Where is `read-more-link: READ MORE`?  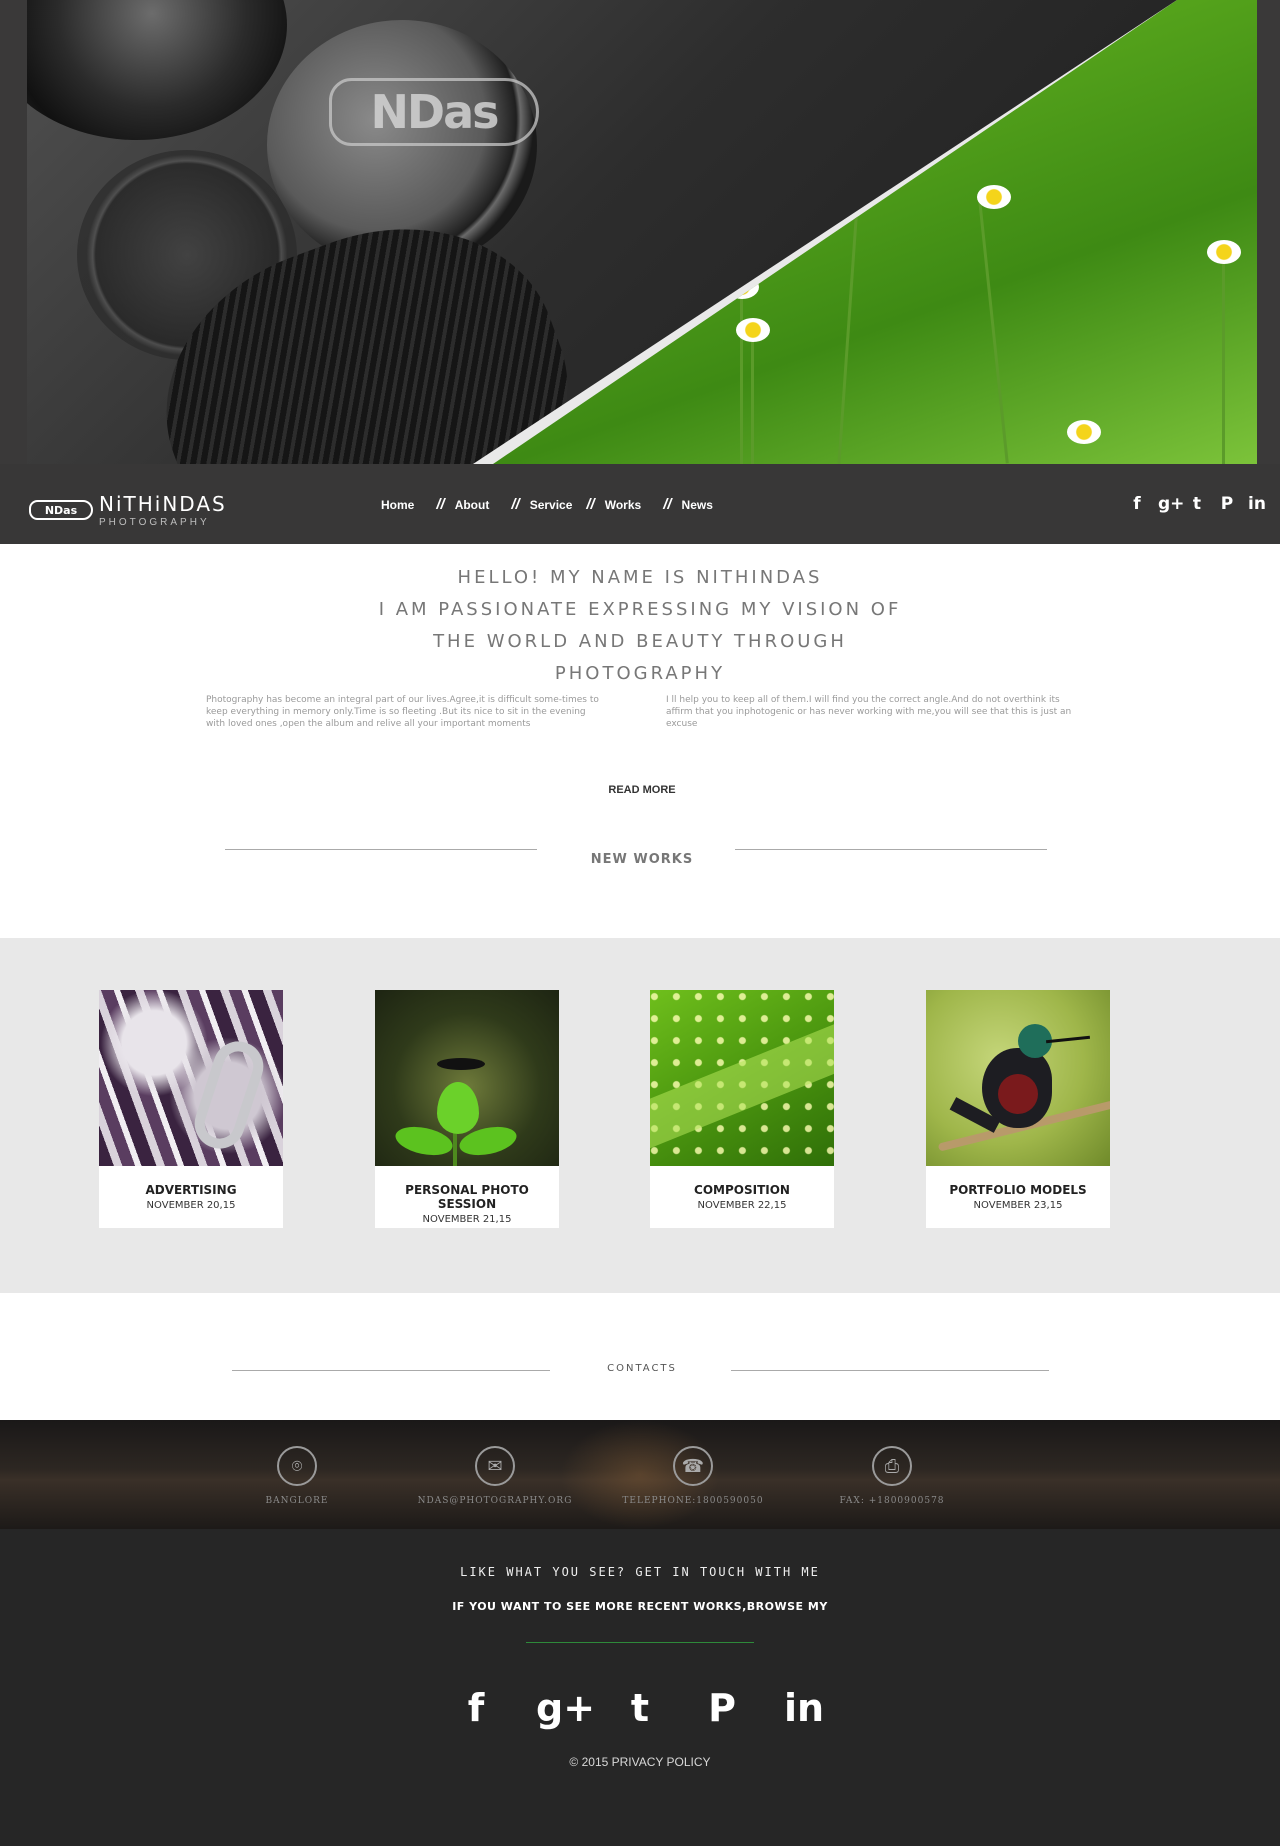 read-more-link: READ MORE is located at coordinates (640, 790).